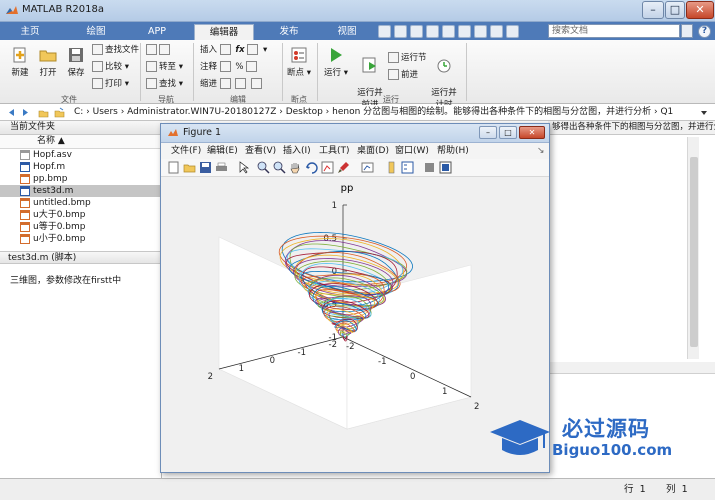 This screenshot has height=500, width=715. Describe the element at coordinates (311, 167) in the screenshot. I see `rotate-3d-icon` at that location.